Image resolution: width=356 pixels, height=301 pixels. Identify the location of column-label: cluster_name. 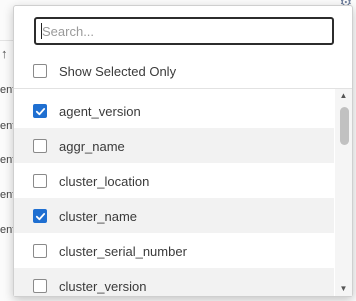
(98, 216).